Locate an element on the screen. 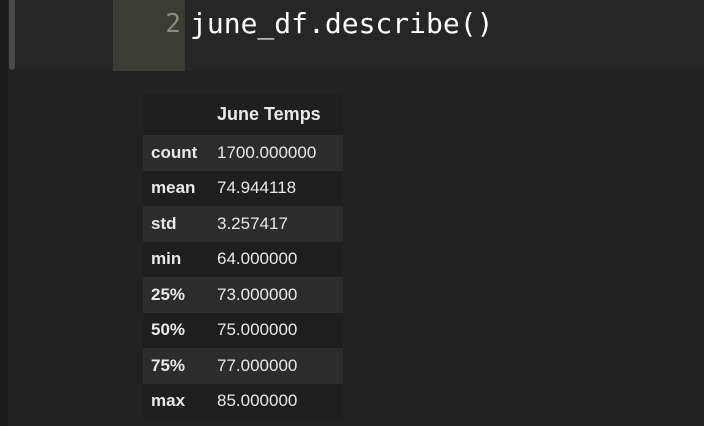 This screenshot has height=426, width=704. table-row: 75% 77.000000 is located at coordinates (243, 366).